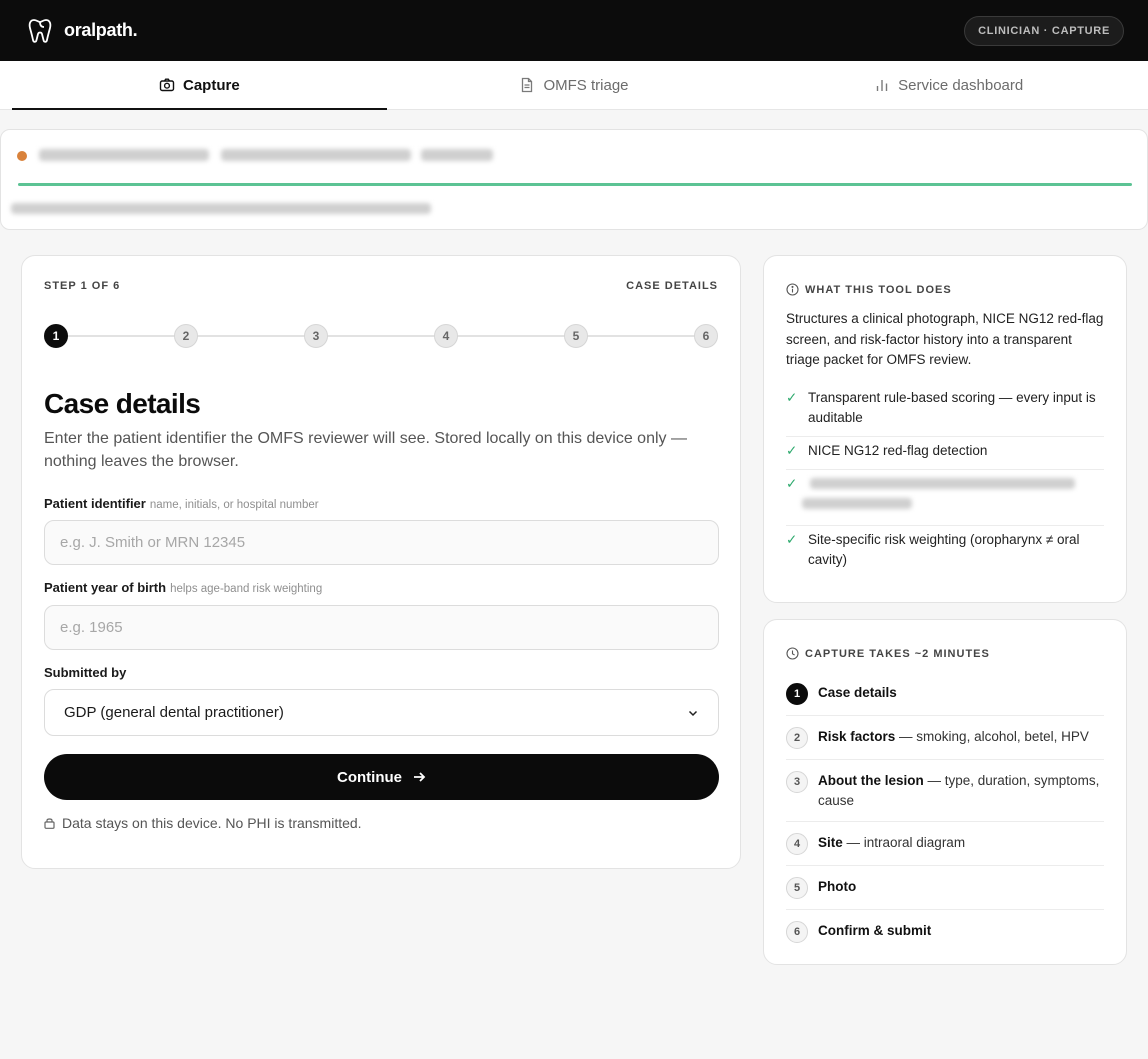  I want to click on step-number: 5, so click(797, 888).